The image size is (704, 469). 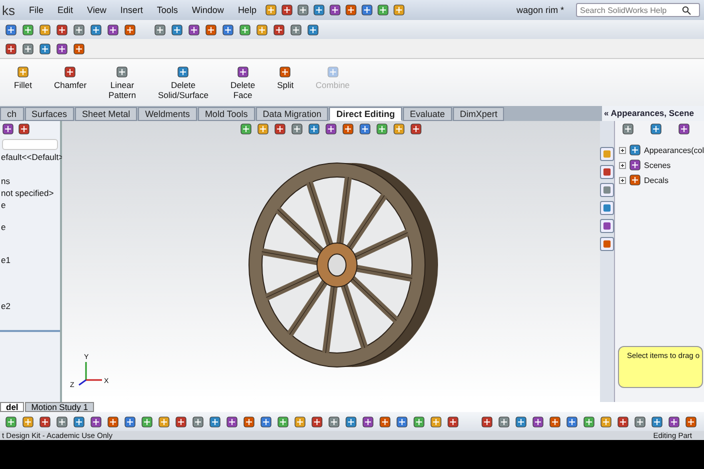 What do you see at coordinates (674, 150) in the screenshot?
I see `tree-item: Appearances(col` at bounding box center [674, 150].